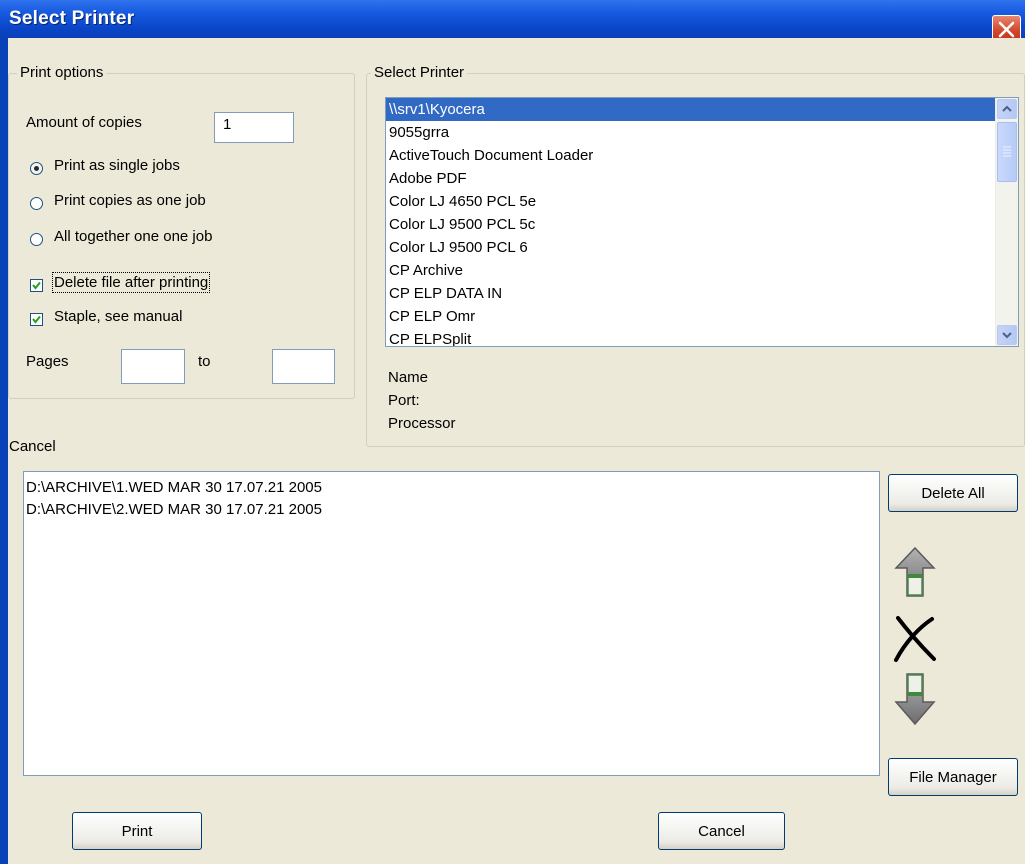 Image resolution: width=1025 pixels, height=864 pixels. I want to click on chevron-down-icon, so click(1007, 335).